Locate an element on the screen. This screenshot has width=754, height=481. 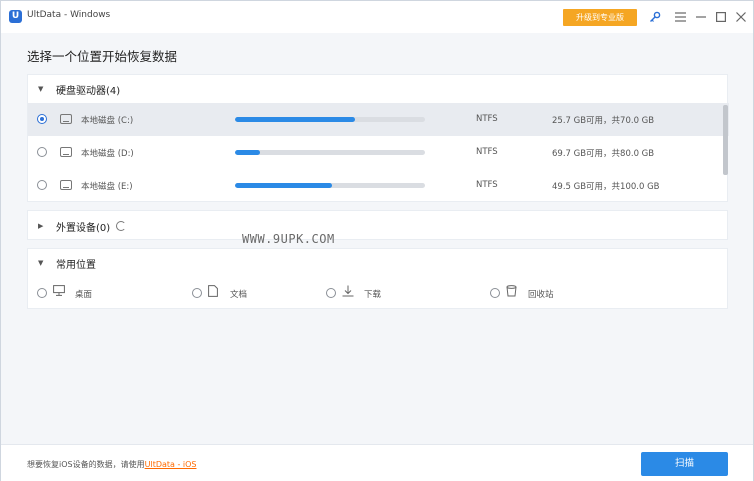
app-logo-icon: U is located at coordinates (15, 16).